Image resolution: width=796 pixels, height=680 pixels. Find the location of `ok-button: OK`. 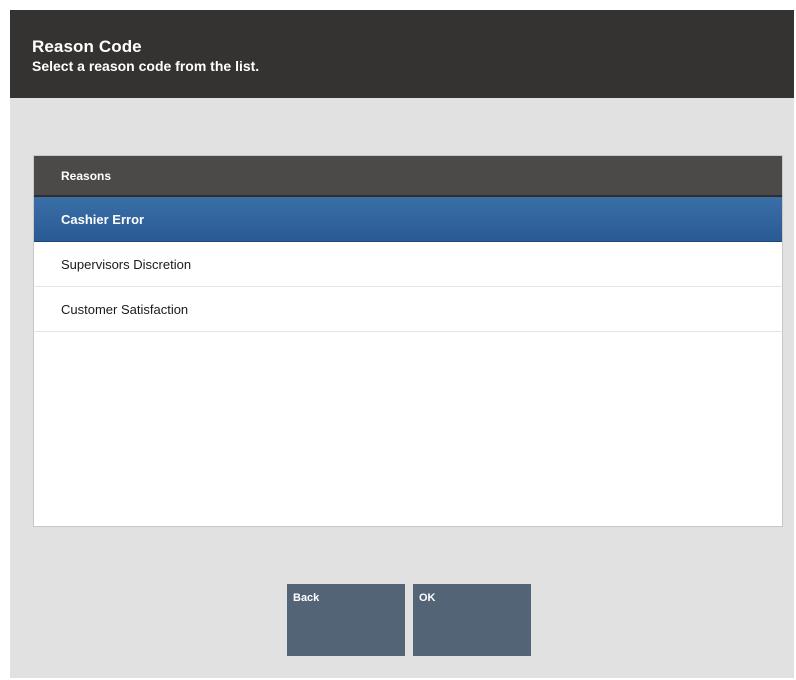

ok-button: OK is located at coordinates (472, 620).